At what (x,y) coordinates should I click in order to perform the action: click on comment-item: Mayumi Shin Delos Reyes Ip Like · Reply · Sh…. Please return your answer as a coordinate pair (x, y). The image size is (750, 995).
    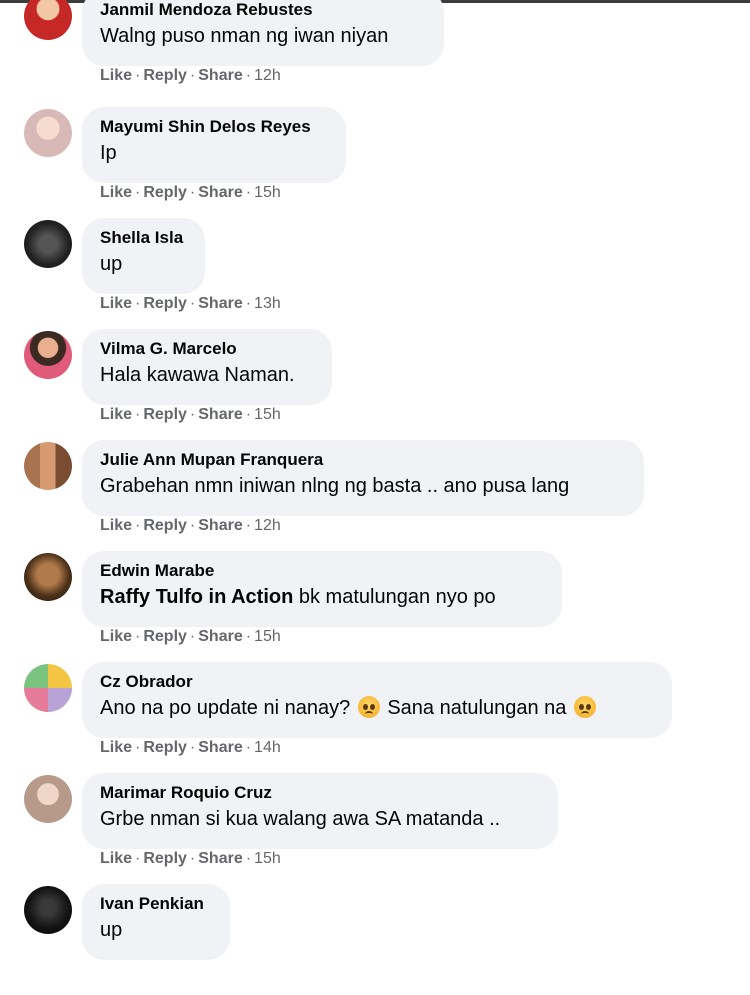
    Looking at the image, I should click on (375, 162).